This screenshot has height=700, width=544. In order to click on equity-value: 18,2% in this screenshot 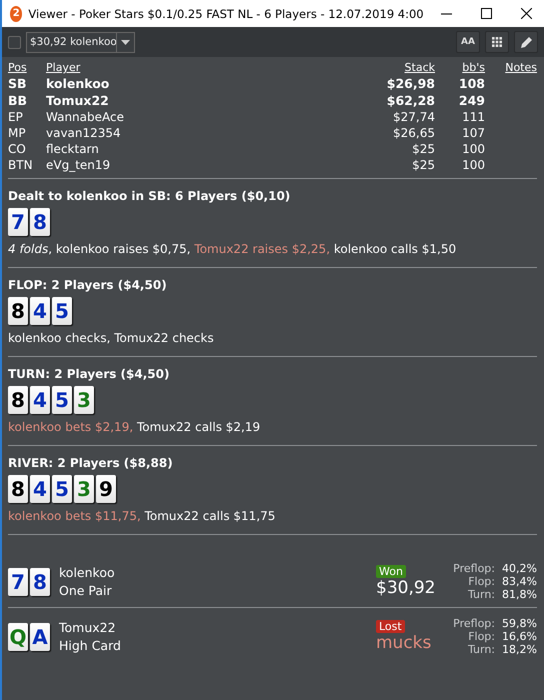, I will do `click(519, 649)`.